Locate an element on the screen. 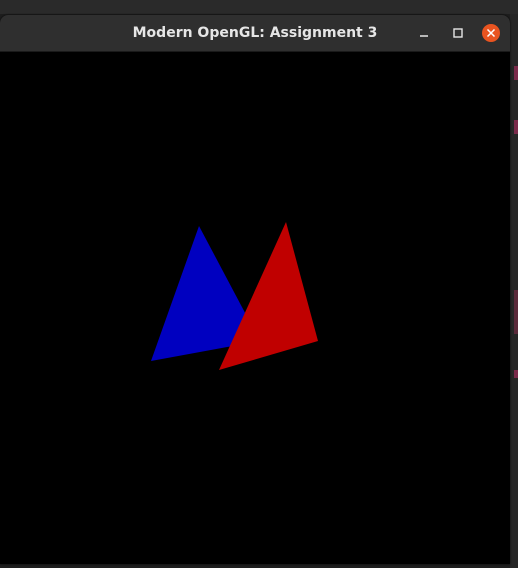  close-button is located at coordinates (491, 33).